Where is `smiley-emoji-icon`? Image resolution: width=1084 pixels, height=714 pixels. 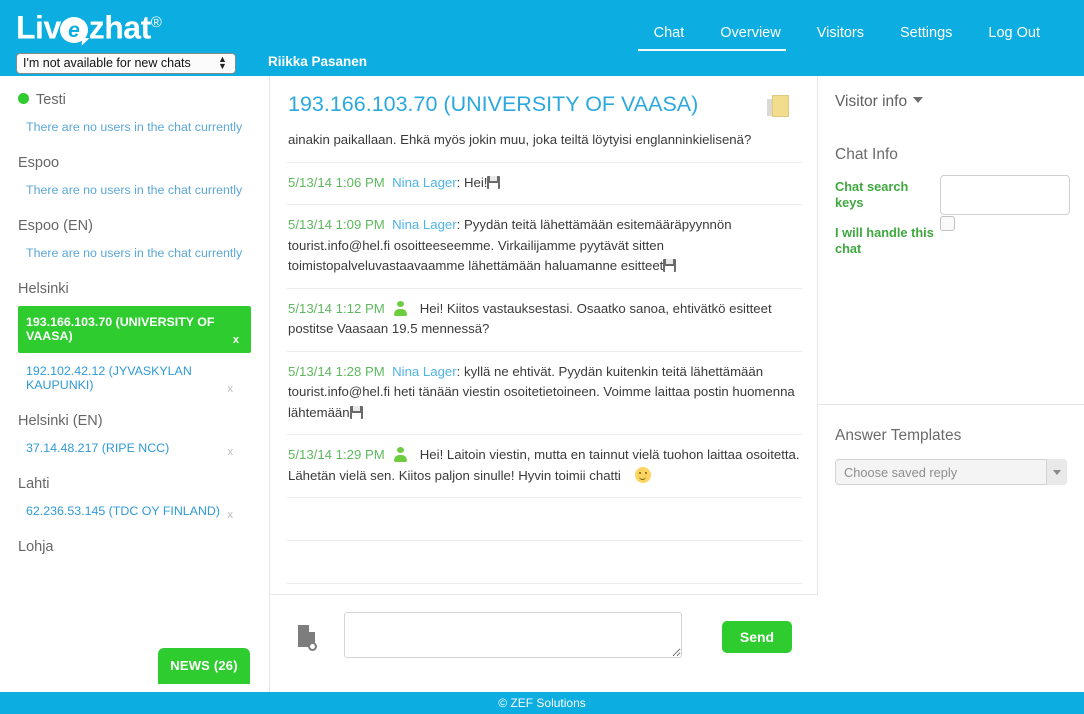 smiley-emoji-icon is located at coordinates (642, 474).